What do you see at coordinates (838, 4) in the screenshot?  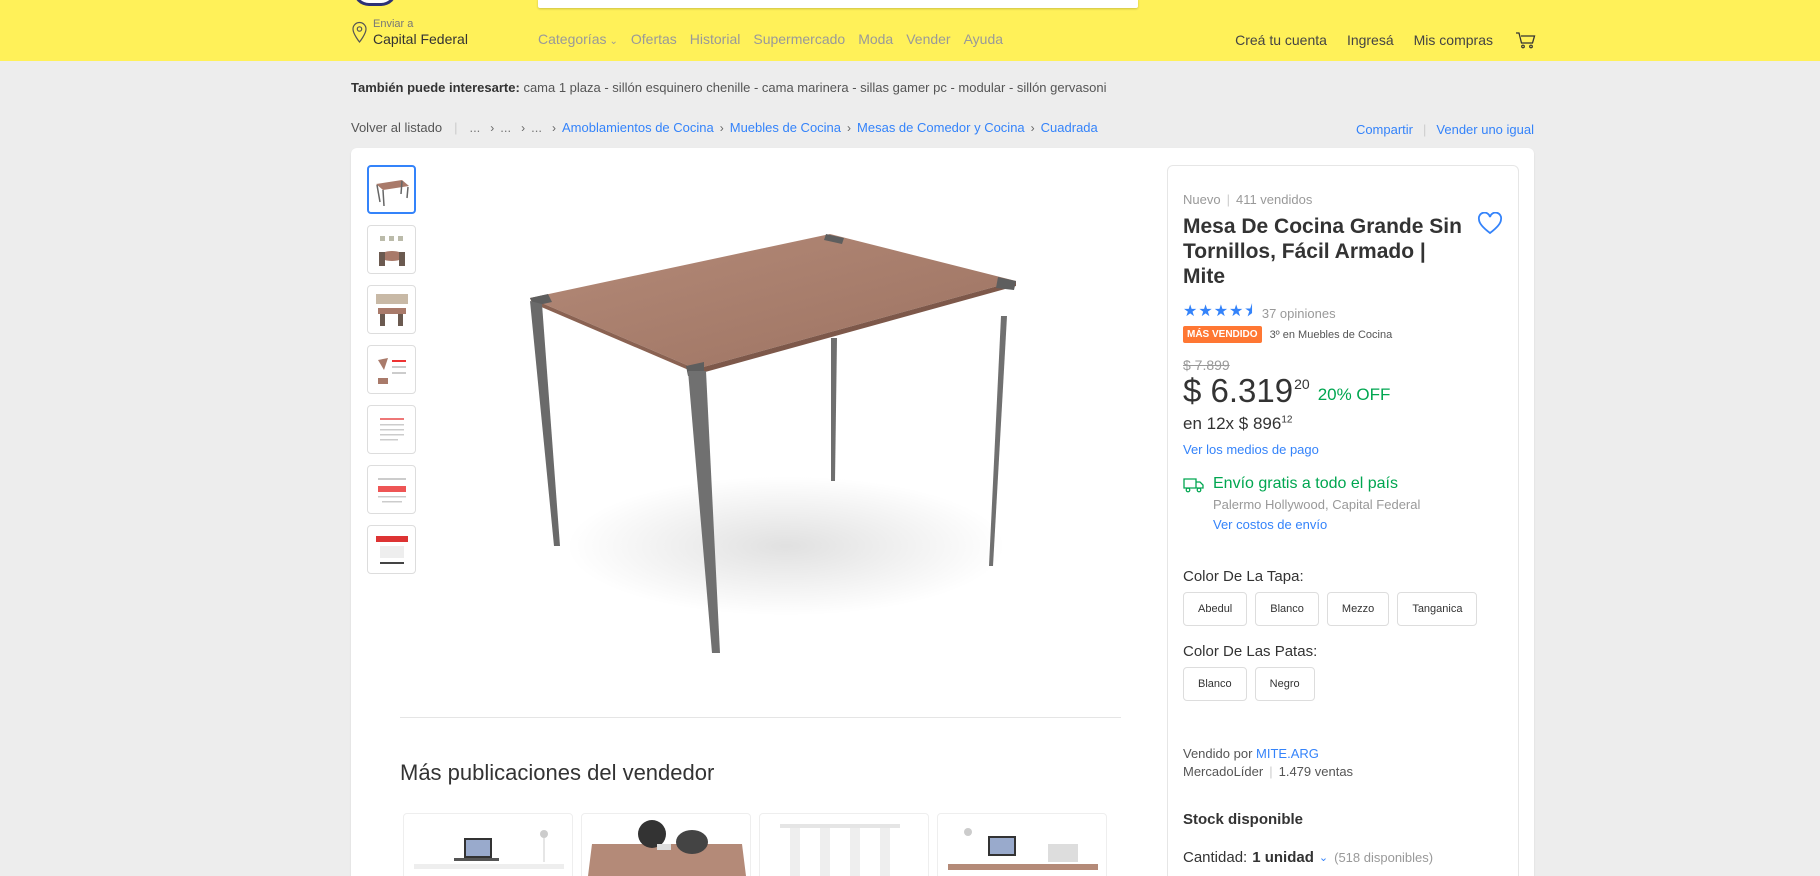 I see `search-input` at bounding box center [838, 4].